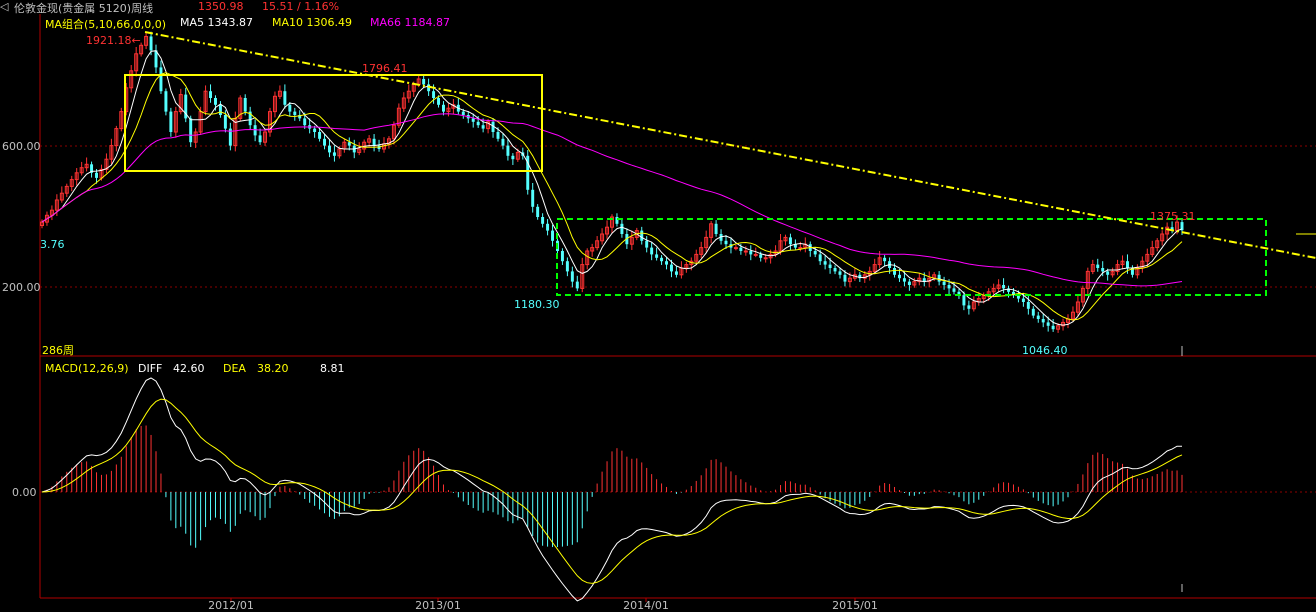 This screenshot has width=1316, height=612. Describe the element at coordinates (113, 40) in the screenshot. I see `price-annotation: 1921.18←` at that location.